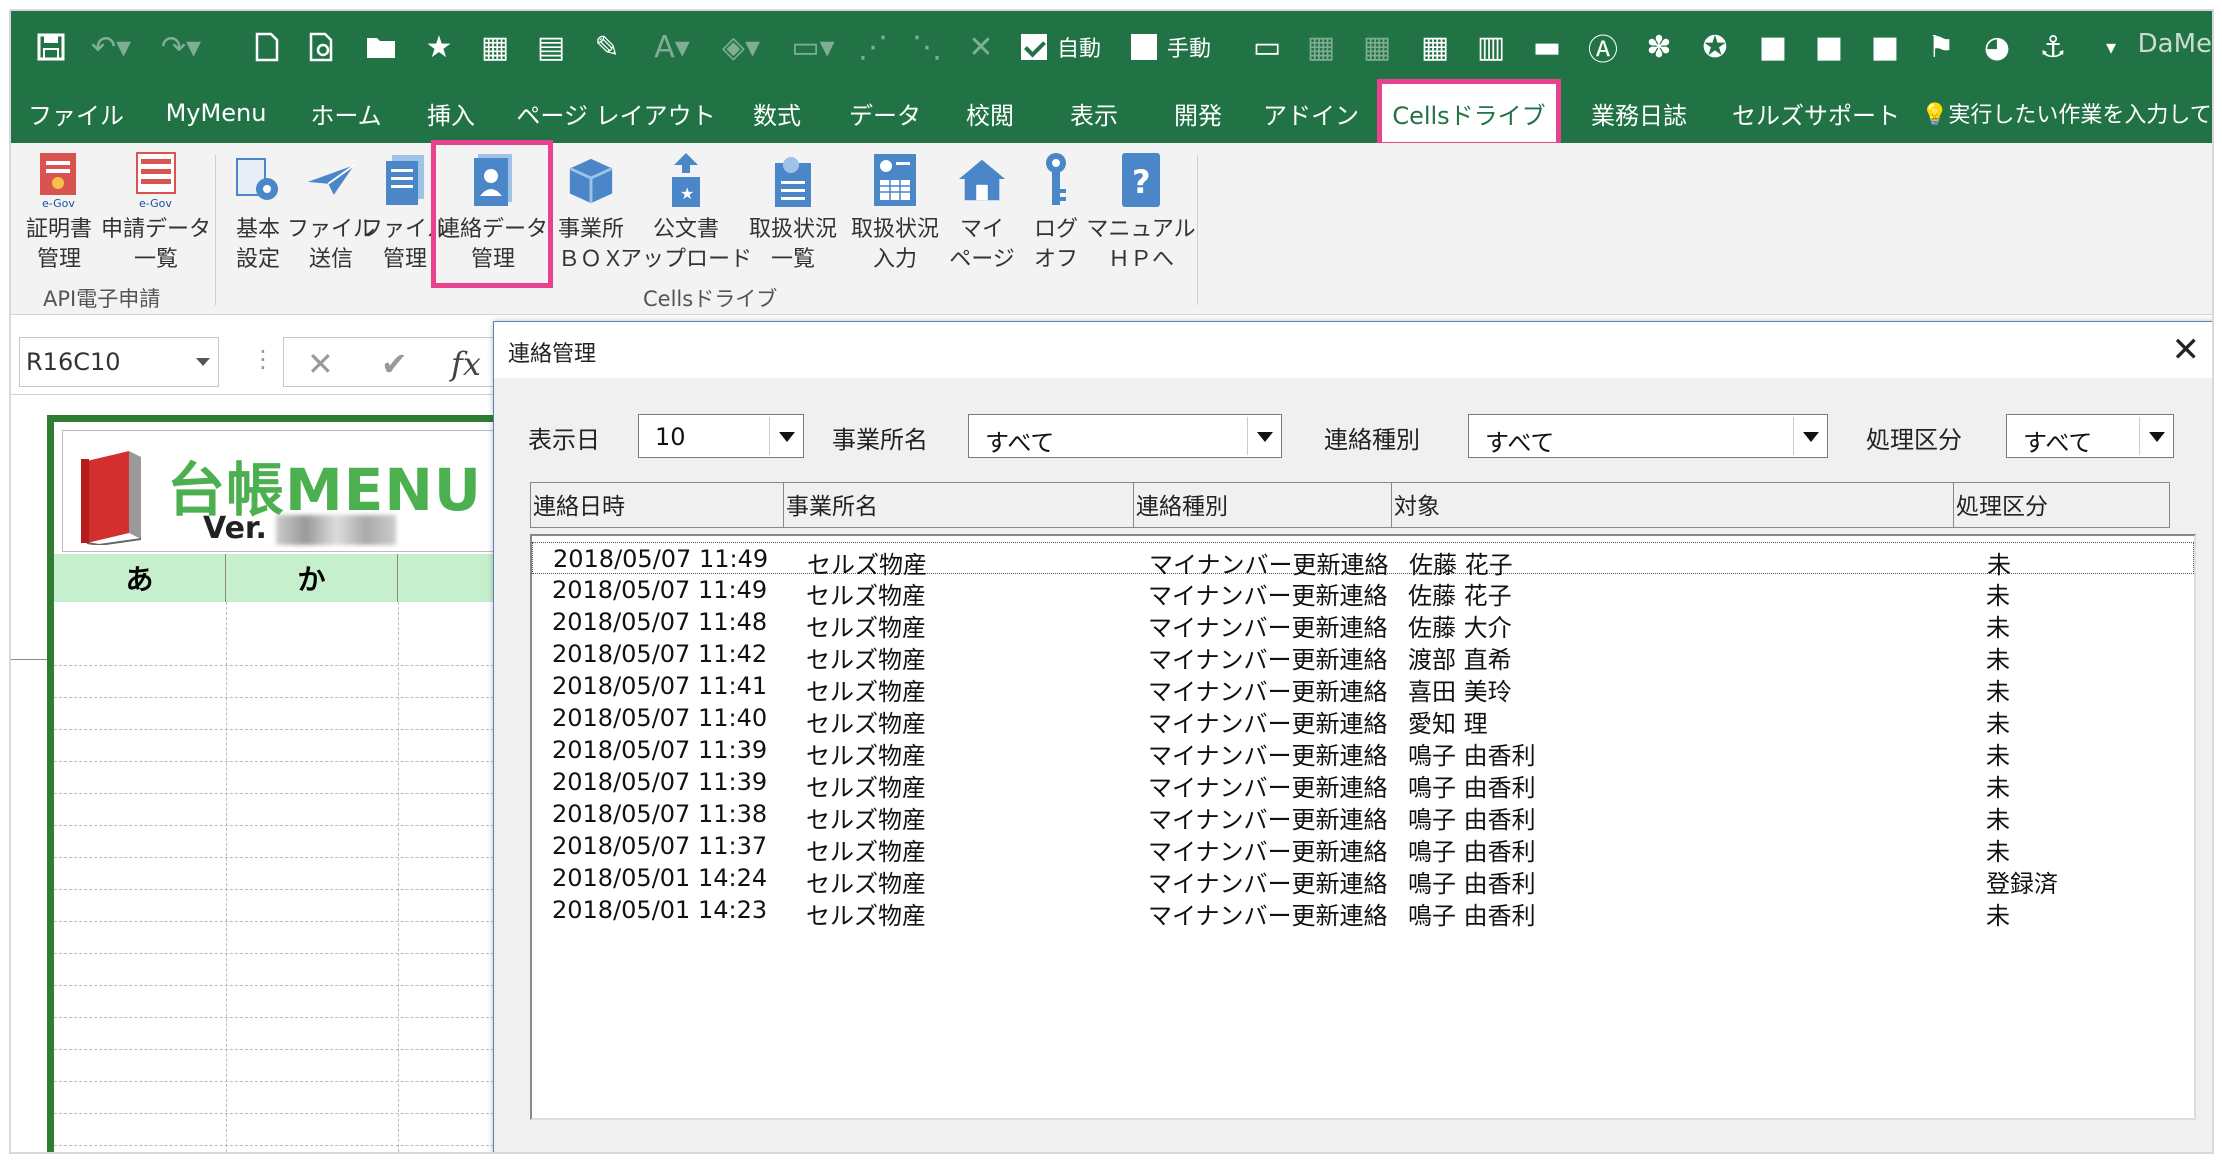  I want to click on tab-review: 校閲, so click(990, 113).